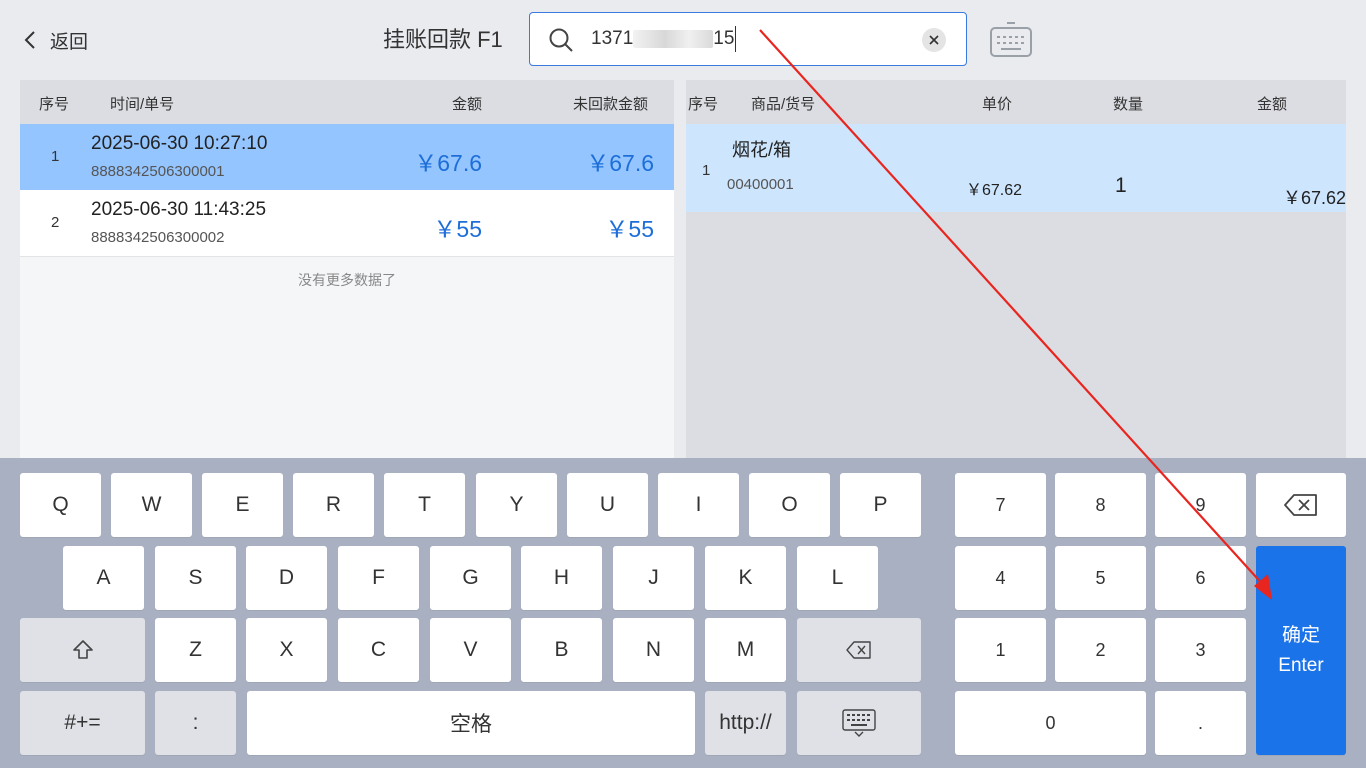 The image size is (1366, 768). Describe the element at coordinates (1272, 104) in the screenshot. I see `col-total: 金额` at that location.